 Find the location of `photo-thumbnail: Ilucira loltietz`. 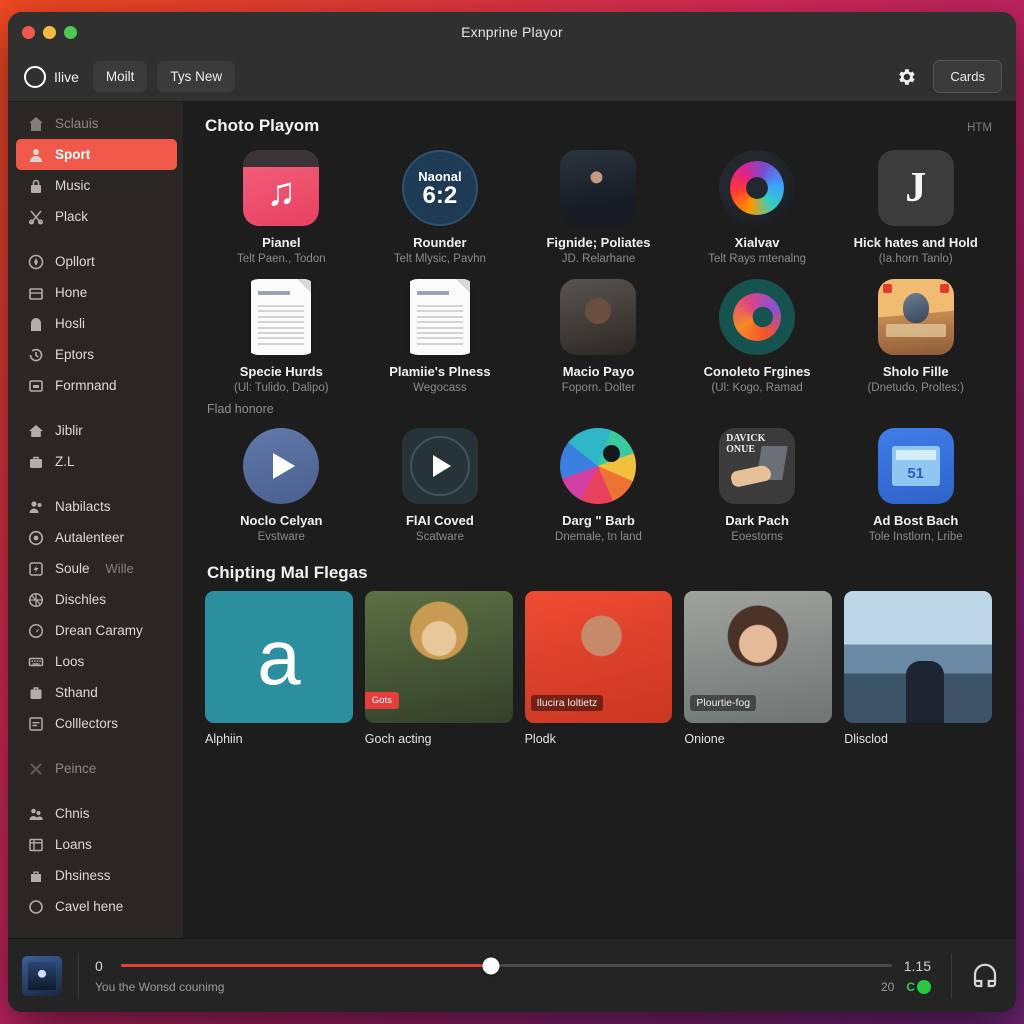

photo-thumbnail: Ilucira loltietz is located at coordinates (598, 657).